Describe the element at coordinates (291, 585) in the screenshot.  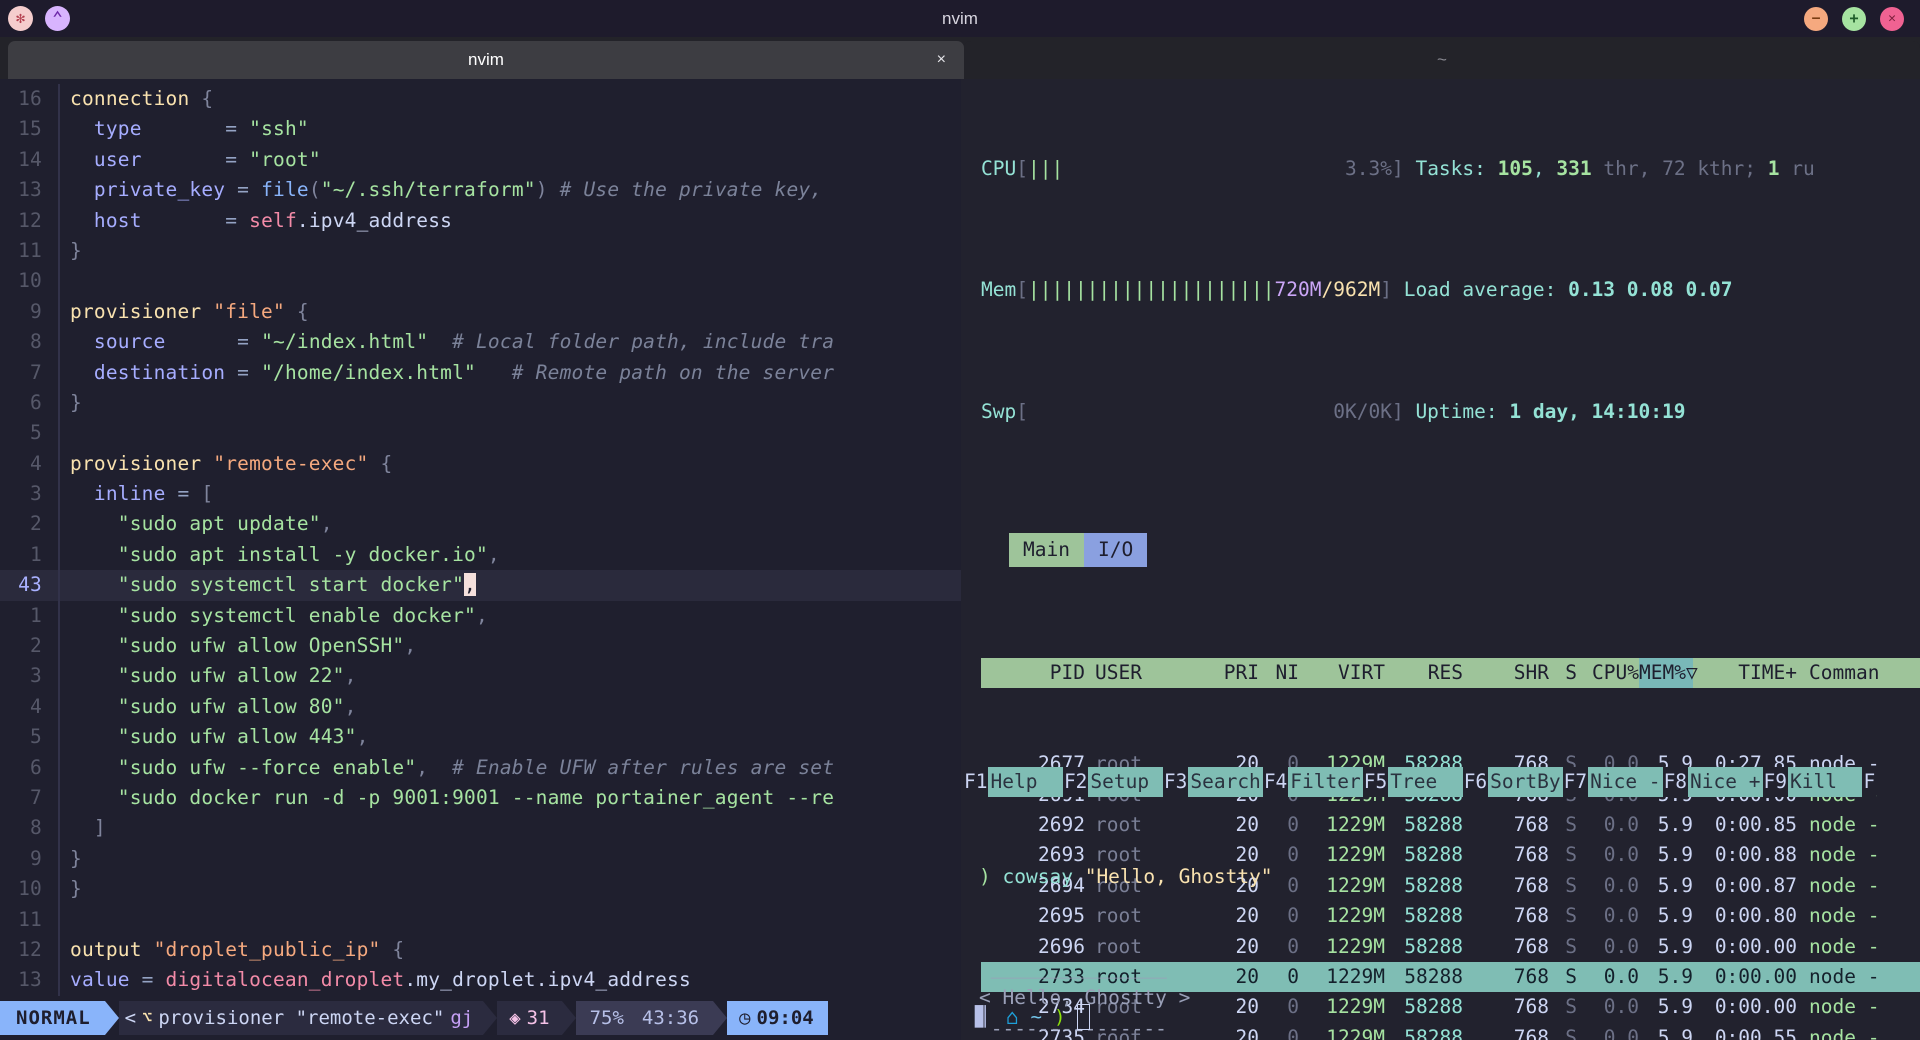
I see `code-token: "sudo systemctl start docker"` at that location.